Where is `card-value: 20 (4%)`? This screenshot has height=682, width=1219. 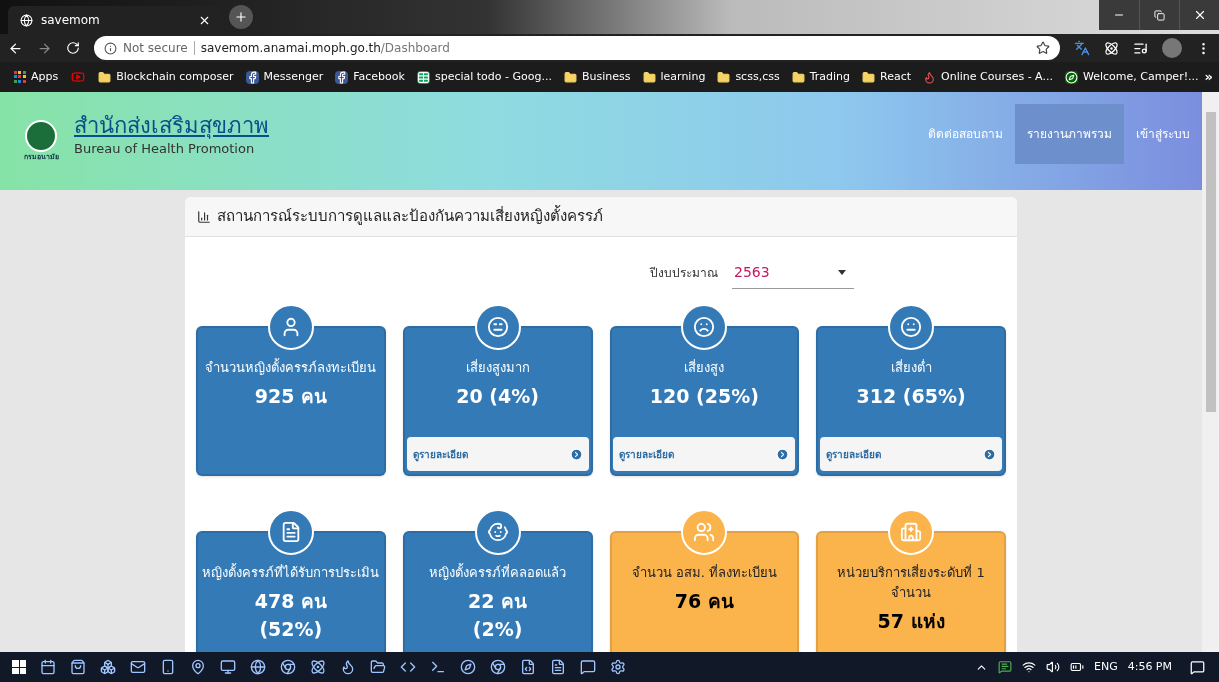
card-value: 20 (4%) is located at coordinates (497, 396).